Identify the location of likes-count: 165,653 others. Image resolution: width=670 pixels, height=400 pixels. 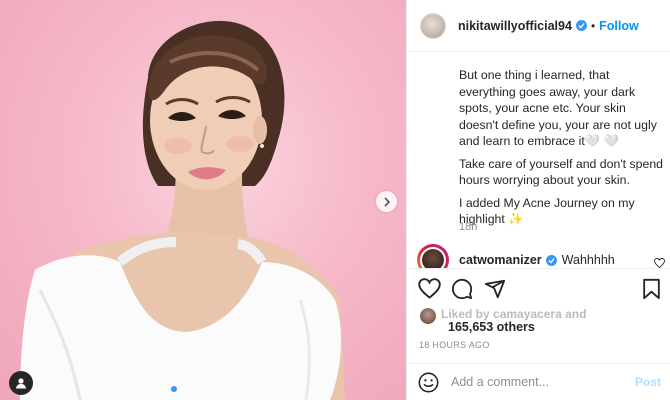
(491, 327).